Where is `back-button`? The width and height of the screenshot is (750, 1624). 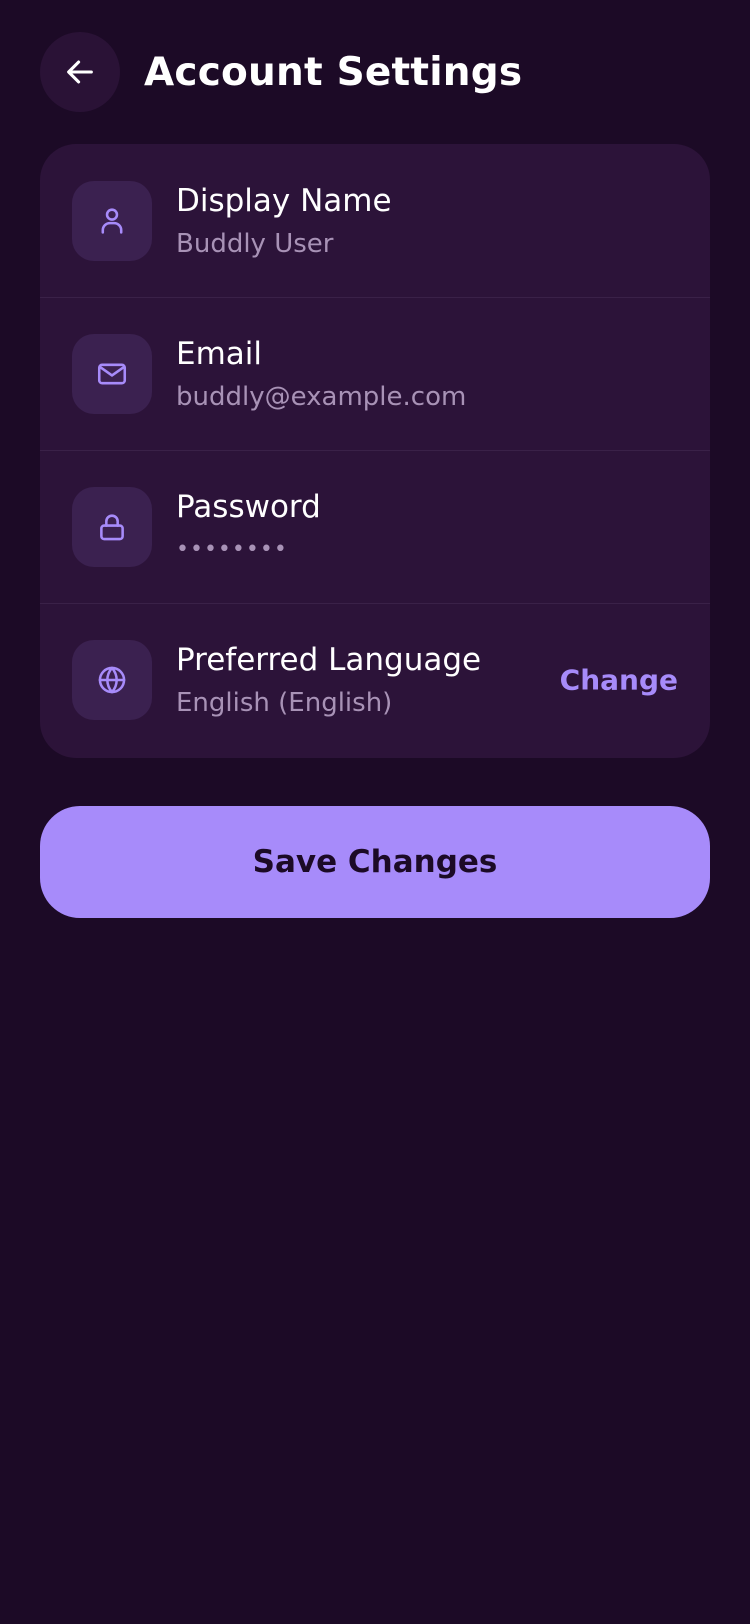
back-button is located at coordinates (80, 72).